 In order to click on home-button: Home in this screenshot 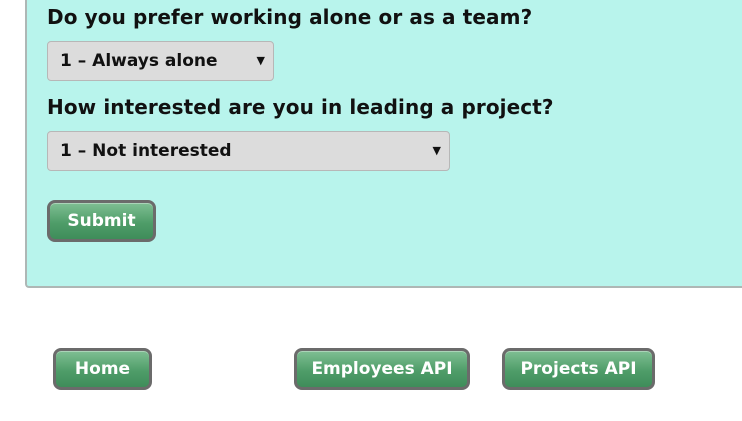, I will do `click(102, 369)`.